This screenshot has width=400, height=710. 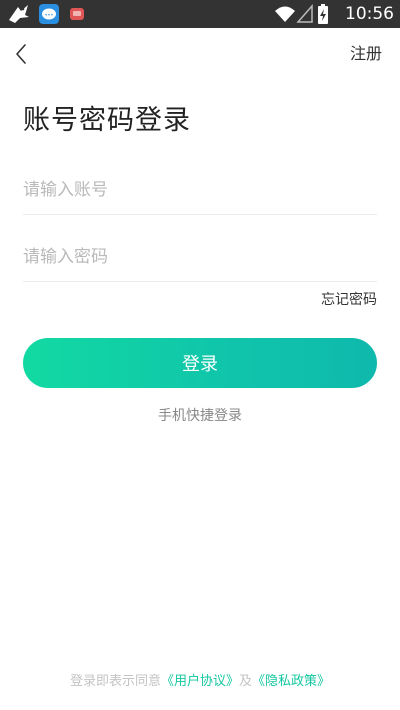 I want to click on login-button: 登录, so click(x=200, y=363).